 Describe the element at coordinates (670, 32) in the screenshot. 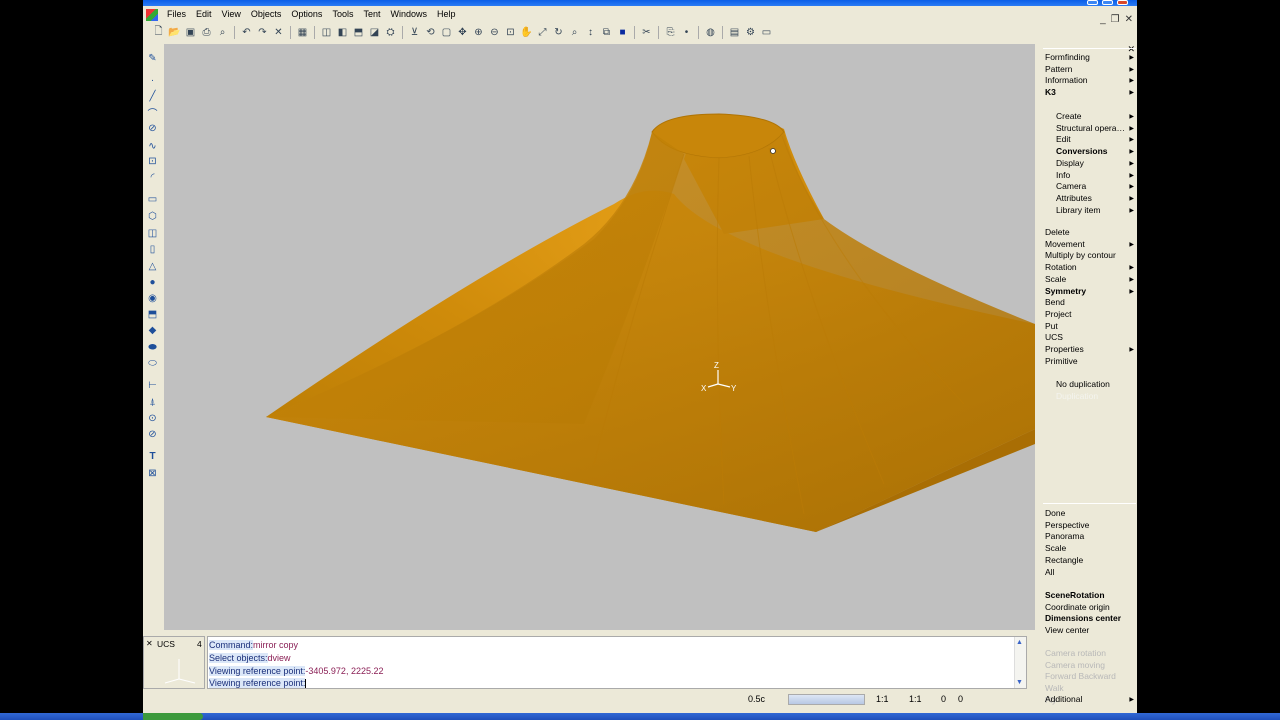

I see `attach-icon: ⎘` at that location.